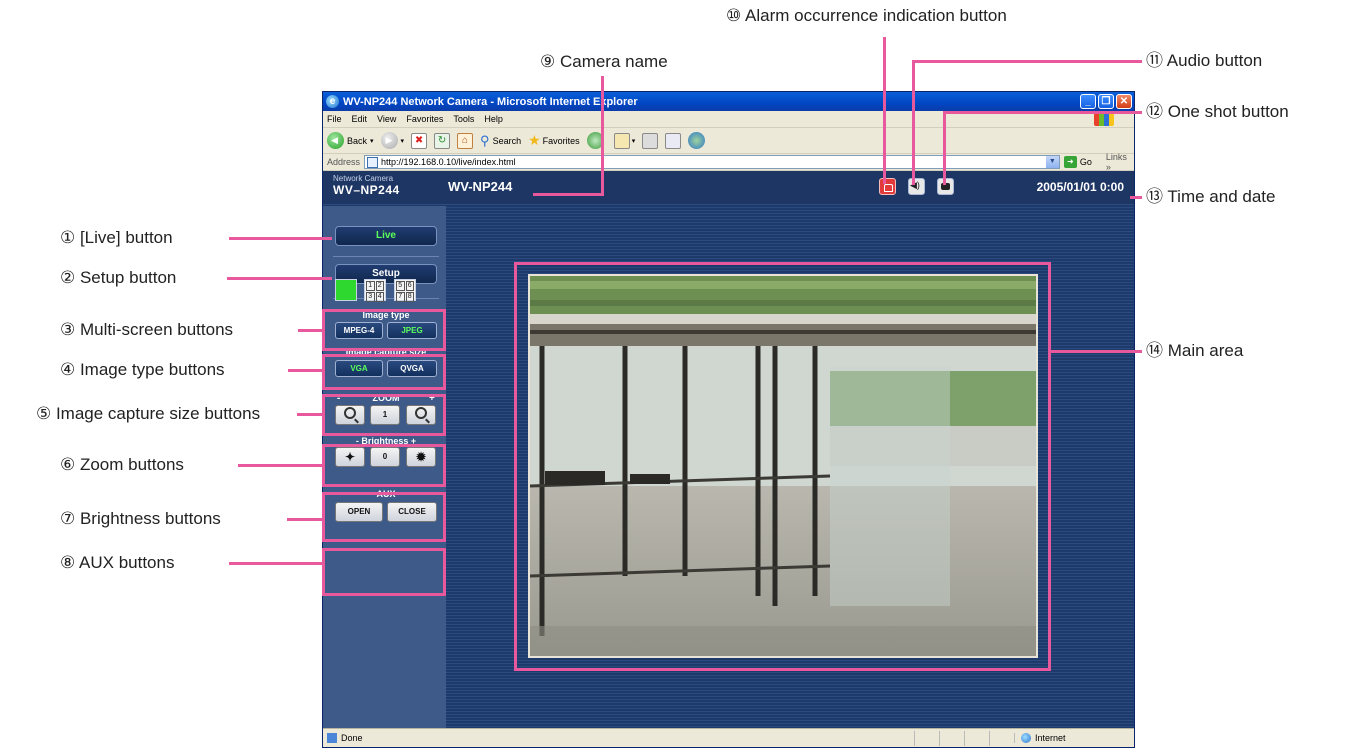 The height and width of the screenshot is (748, 1351). What do you see at coordinates (309, 414) in the screenshot?
I see `capture-size-callout-line` at bounding box center [309, 414].